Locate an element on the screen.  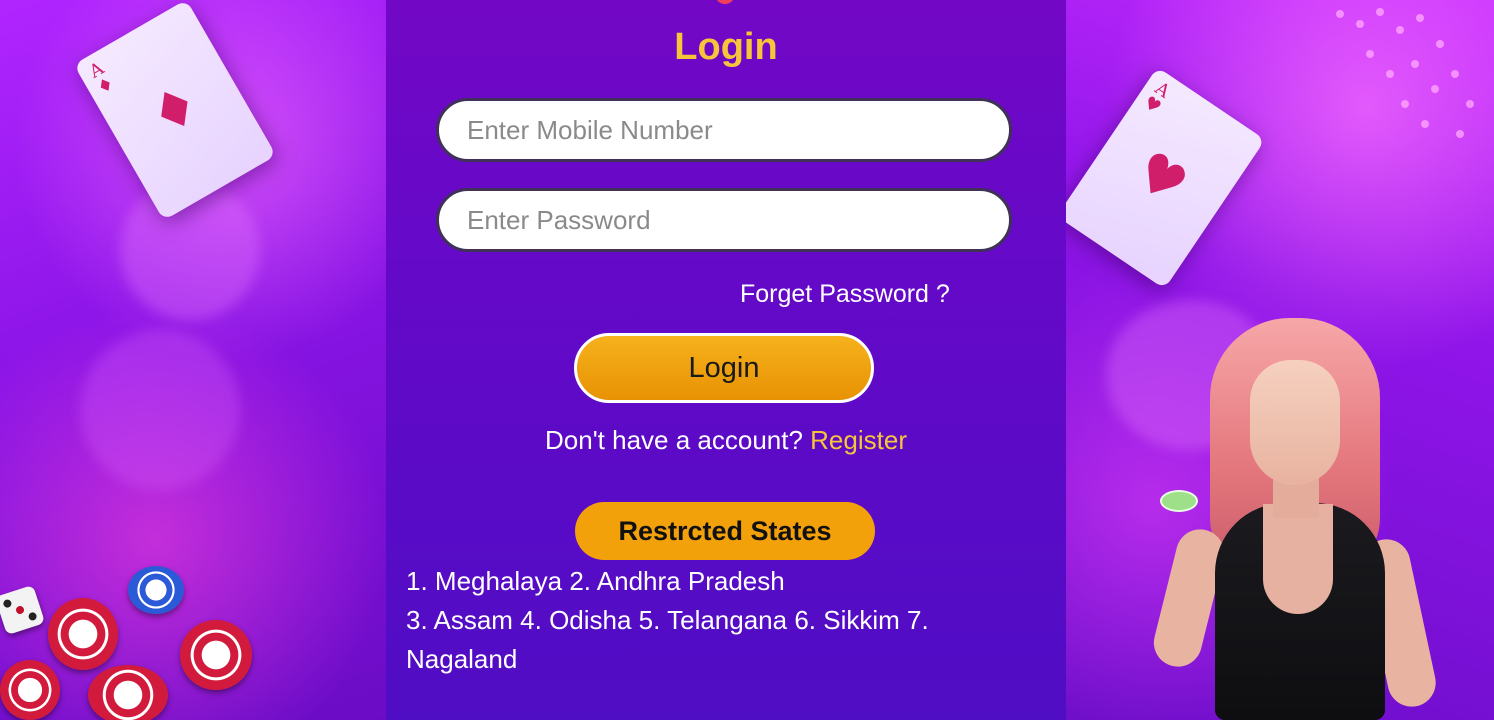
mobile-number-input is located at coordinates (724, 130).